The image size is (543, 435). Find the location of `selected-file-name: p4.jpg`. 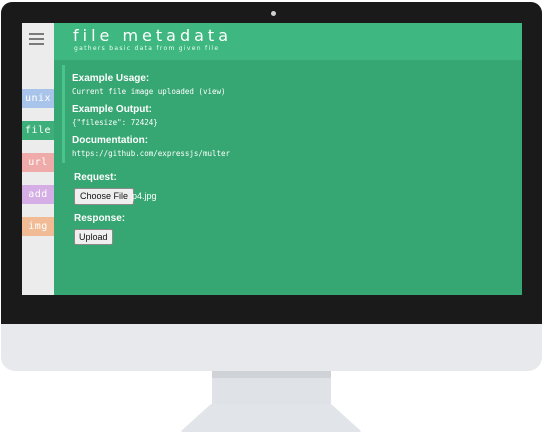

selected-file-name: p4.jpg is located at coordinates (144, 196).